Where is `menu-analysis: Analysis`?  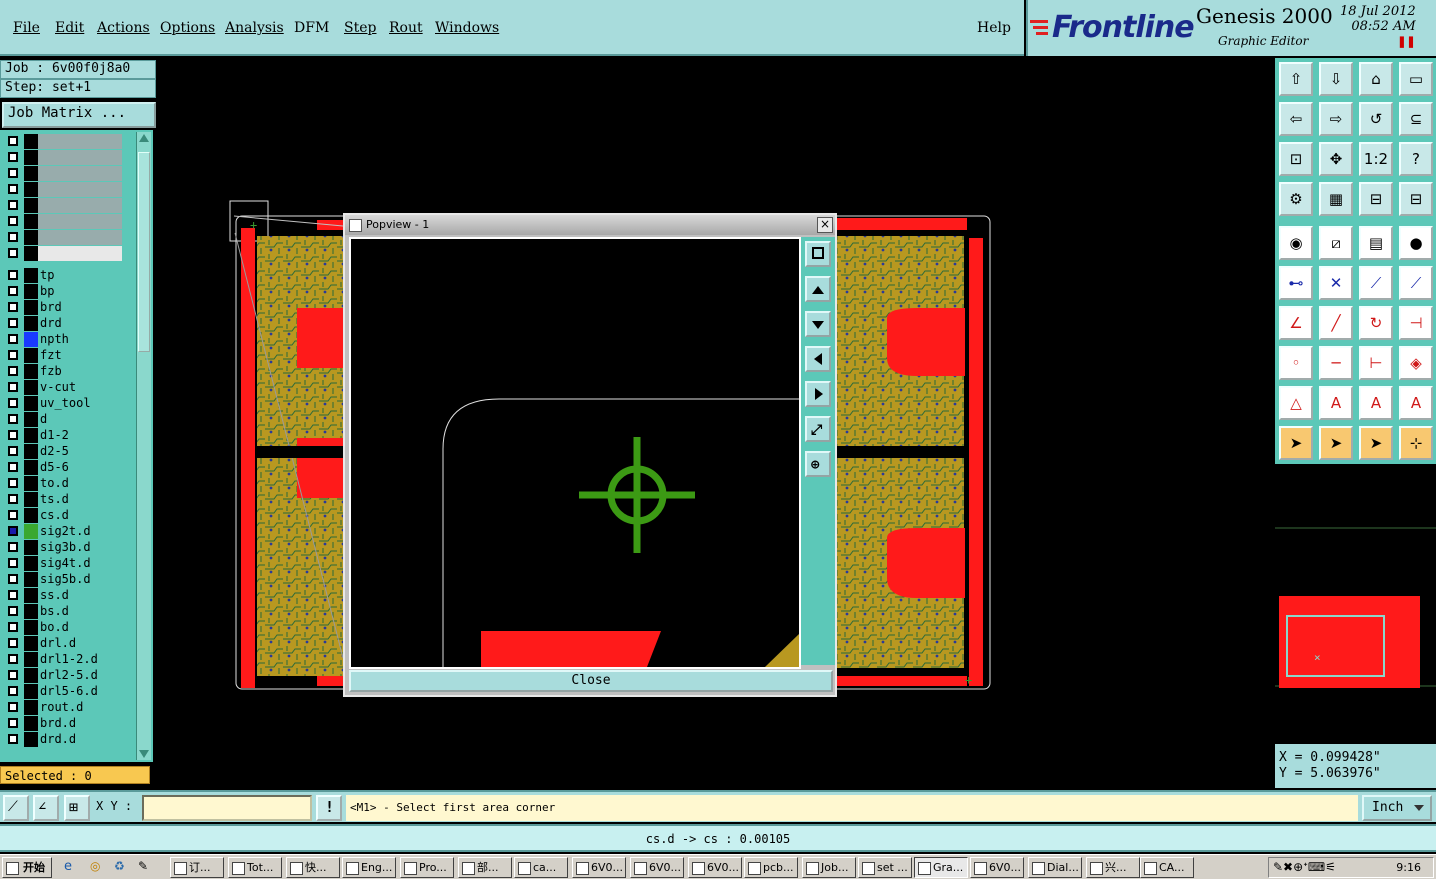
menu-analysis: Analysis is located at coordinates (254, 28).